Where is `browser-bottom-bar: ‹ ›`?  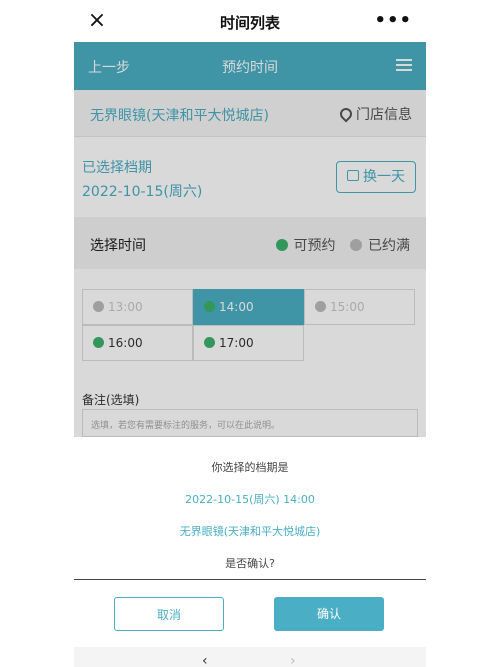 browser-bottom-bar: ‹ › is located at coordinates (250, 657).